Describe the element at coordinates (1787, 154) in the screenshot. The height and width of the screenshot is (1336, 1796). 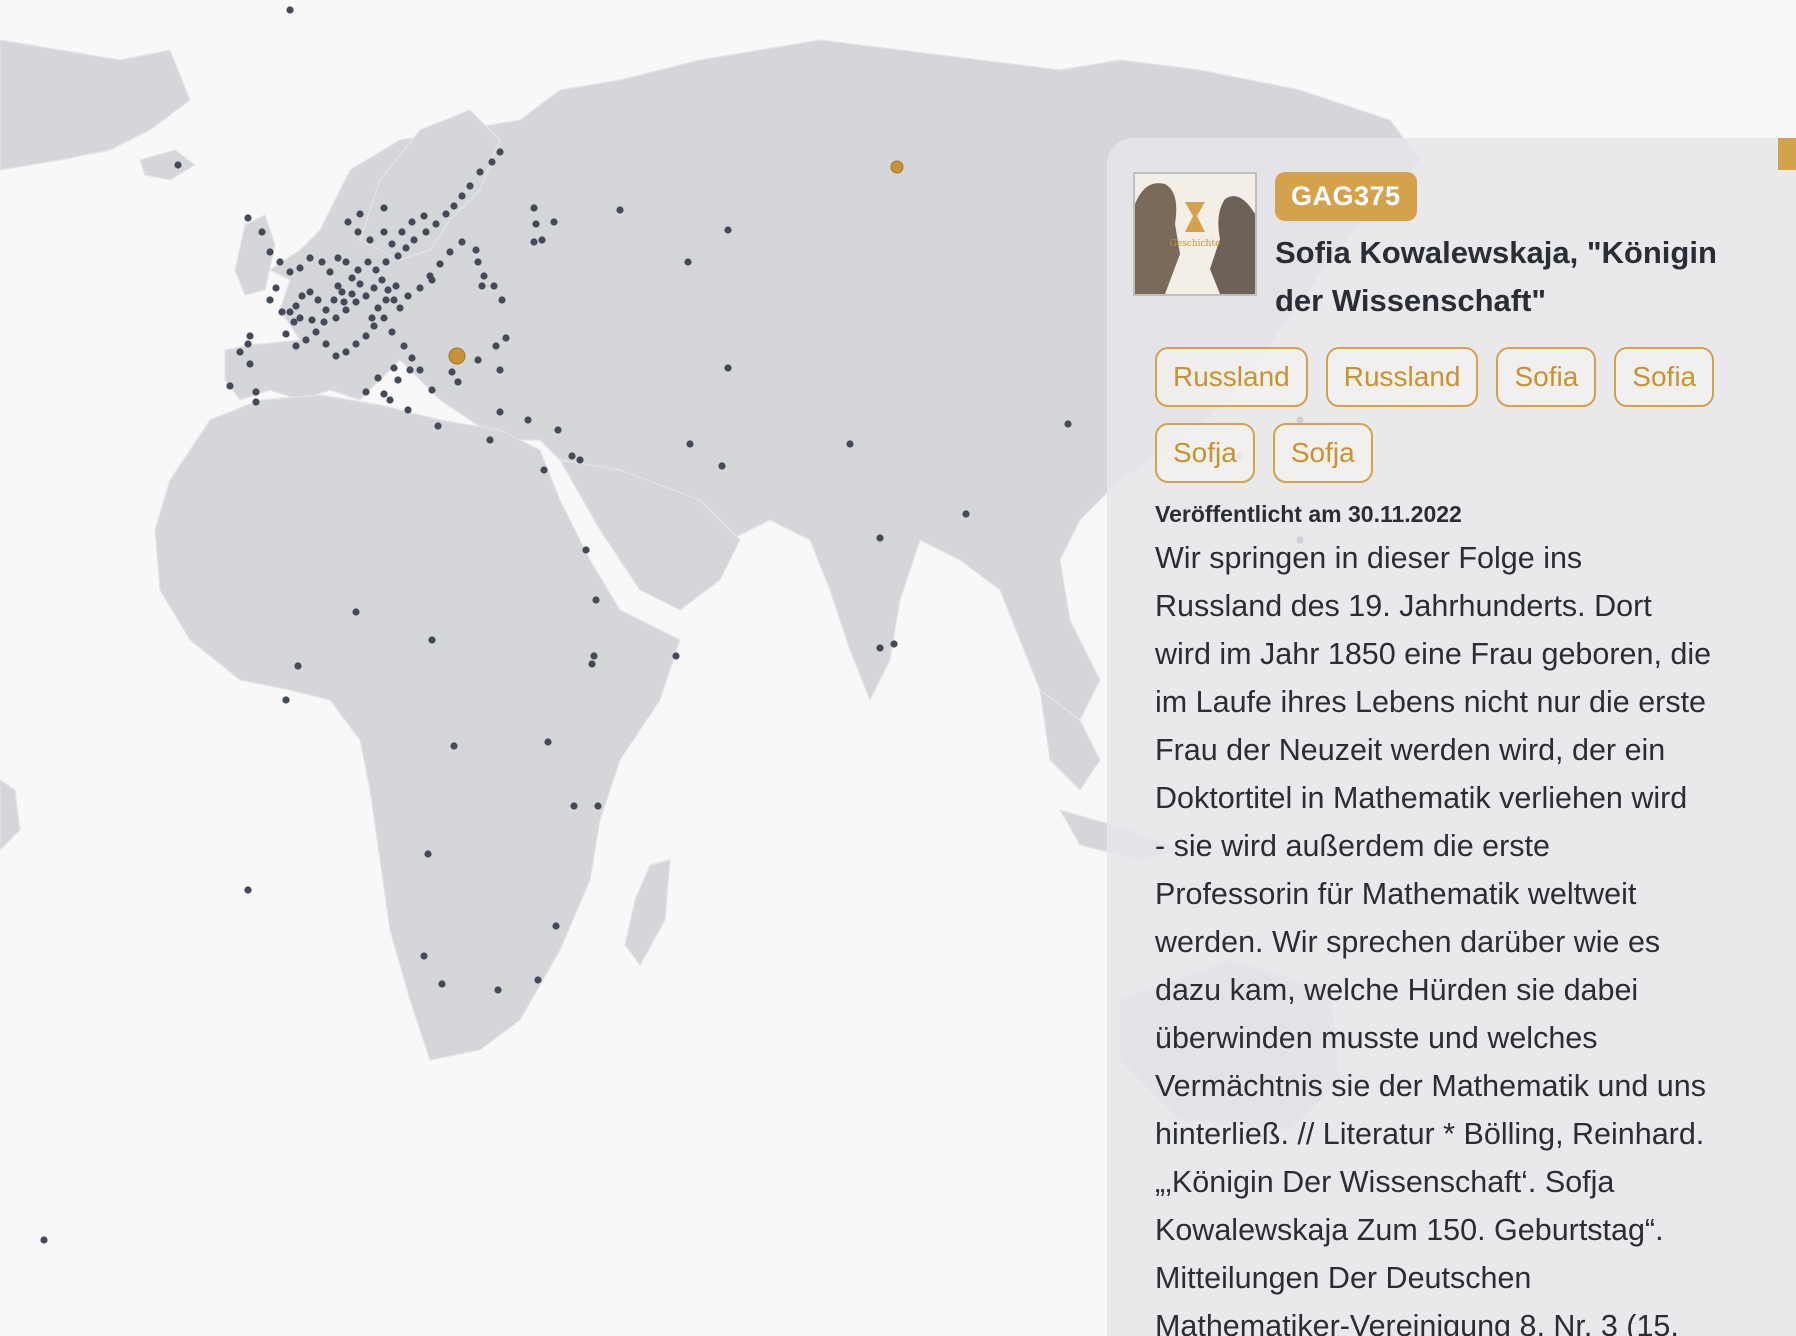
I see `scrollbar-thumb` at that location.